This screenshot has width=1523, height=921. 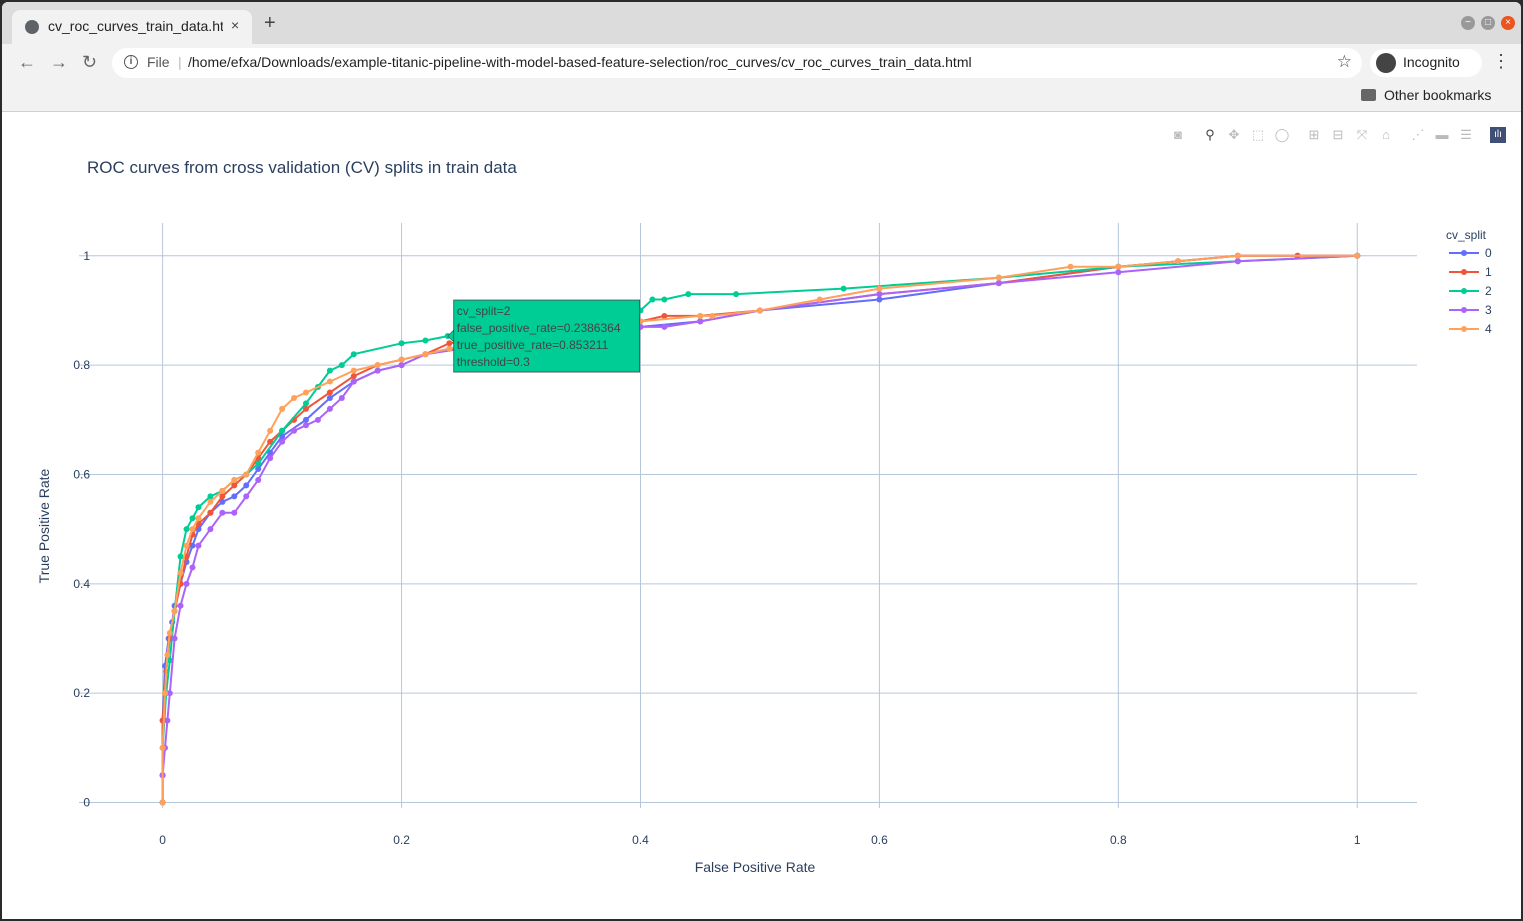 I want to click on bookmark-star-icon: ☆, so click(x=1344, y=62).